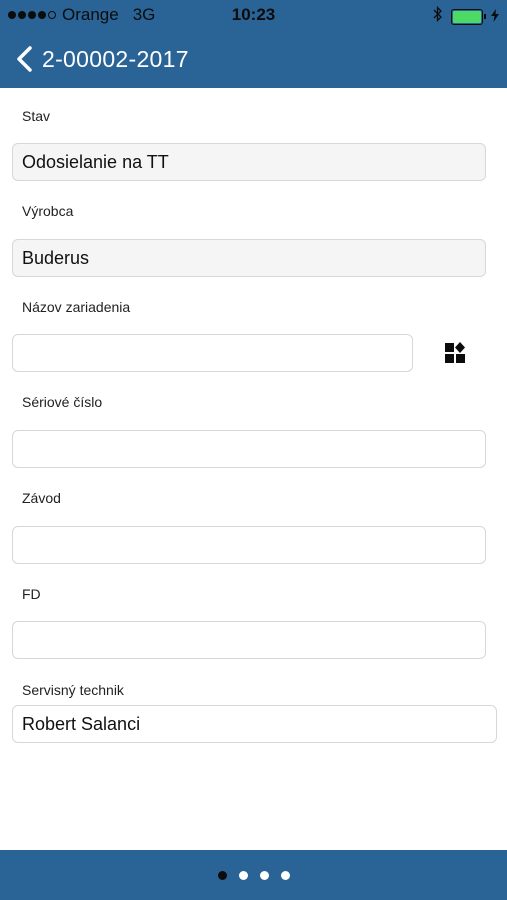 This screenshot has height=900, width=507. What do you see at coordinates (212, 353) in the screenshot?
I see `nazov-zariadenia-field` at bounding box center [212, 353].